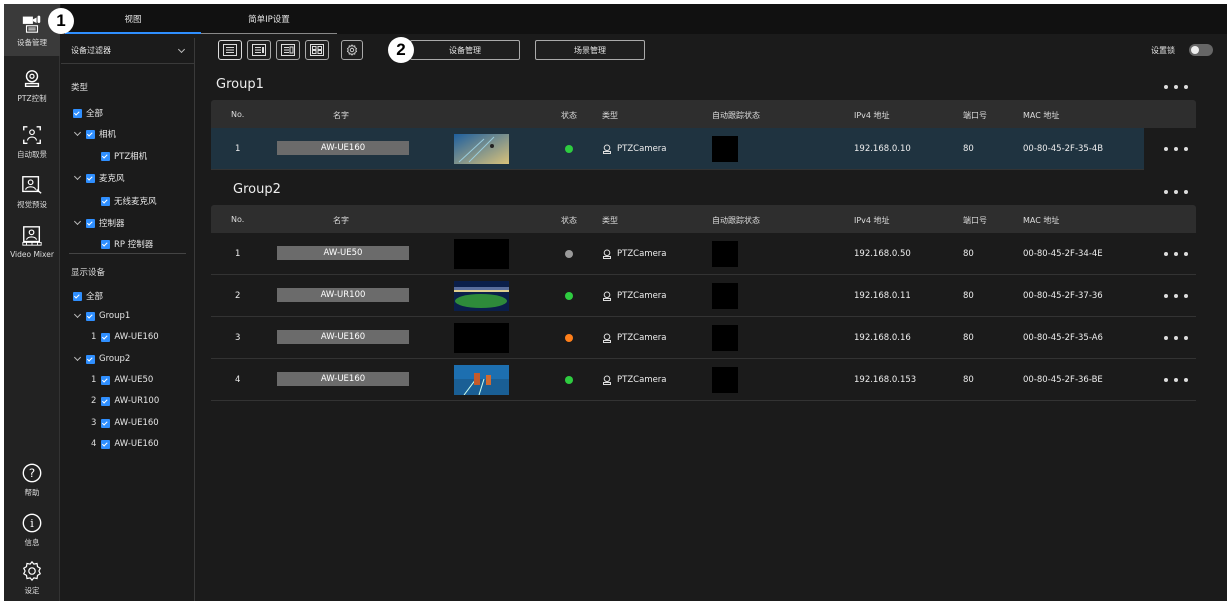 Image resolution: width=1227 pixels, height=601 pixels. I want to click on filter-group2-item-1: 1 AW-UE50, so click(122, 380).